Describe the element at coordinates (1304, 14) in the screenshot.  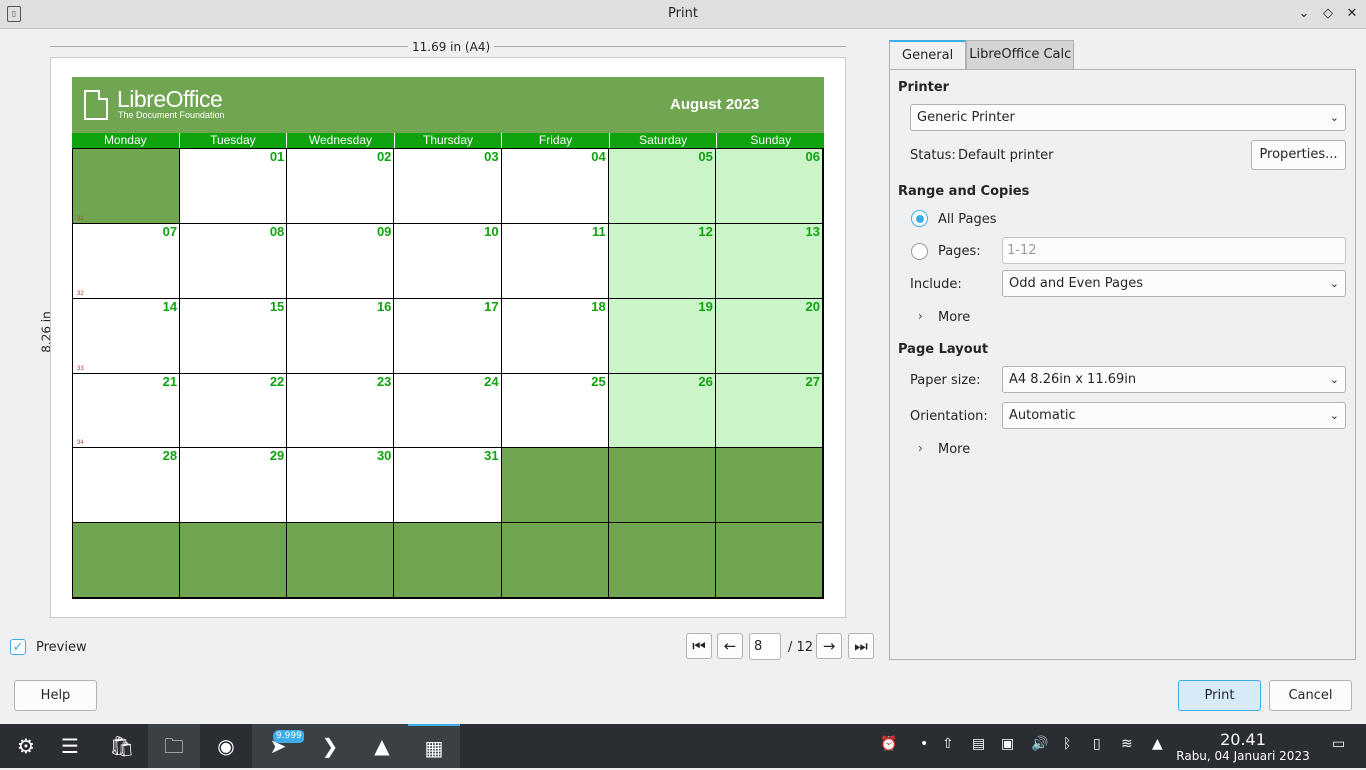
I see `minimize-icon: ⌄` at that location.